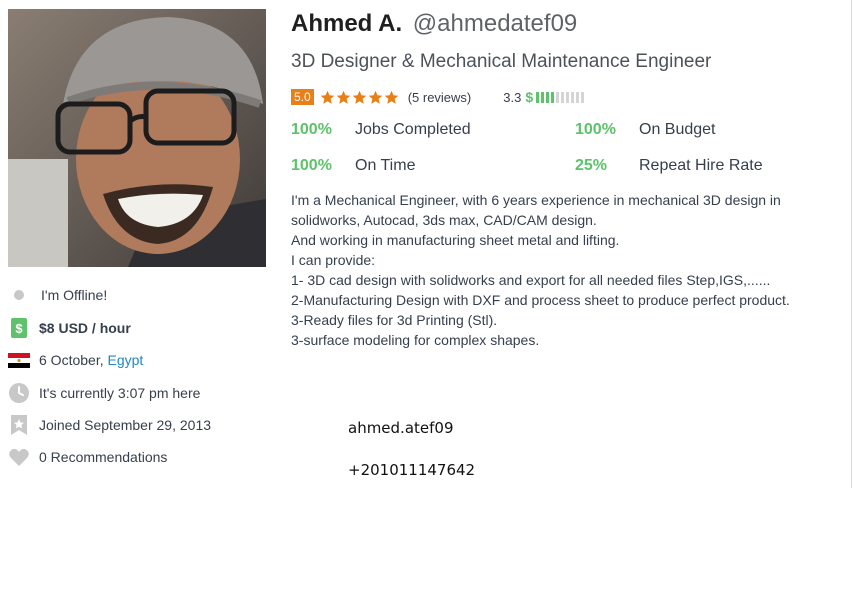  Describe the element at coordinates (701, 165) in the screenshot. I see `stat-label: Repeat Hire Rate` at that location.